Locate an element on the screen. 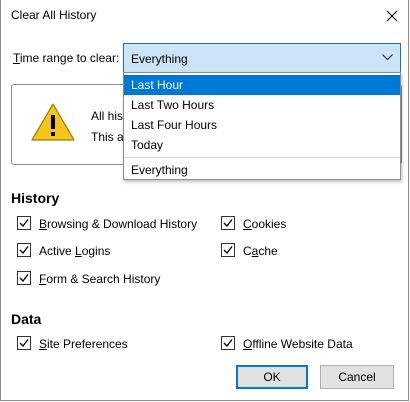 The image size is (410, 402). cache-checkbox is located at coordinates (228, 250).